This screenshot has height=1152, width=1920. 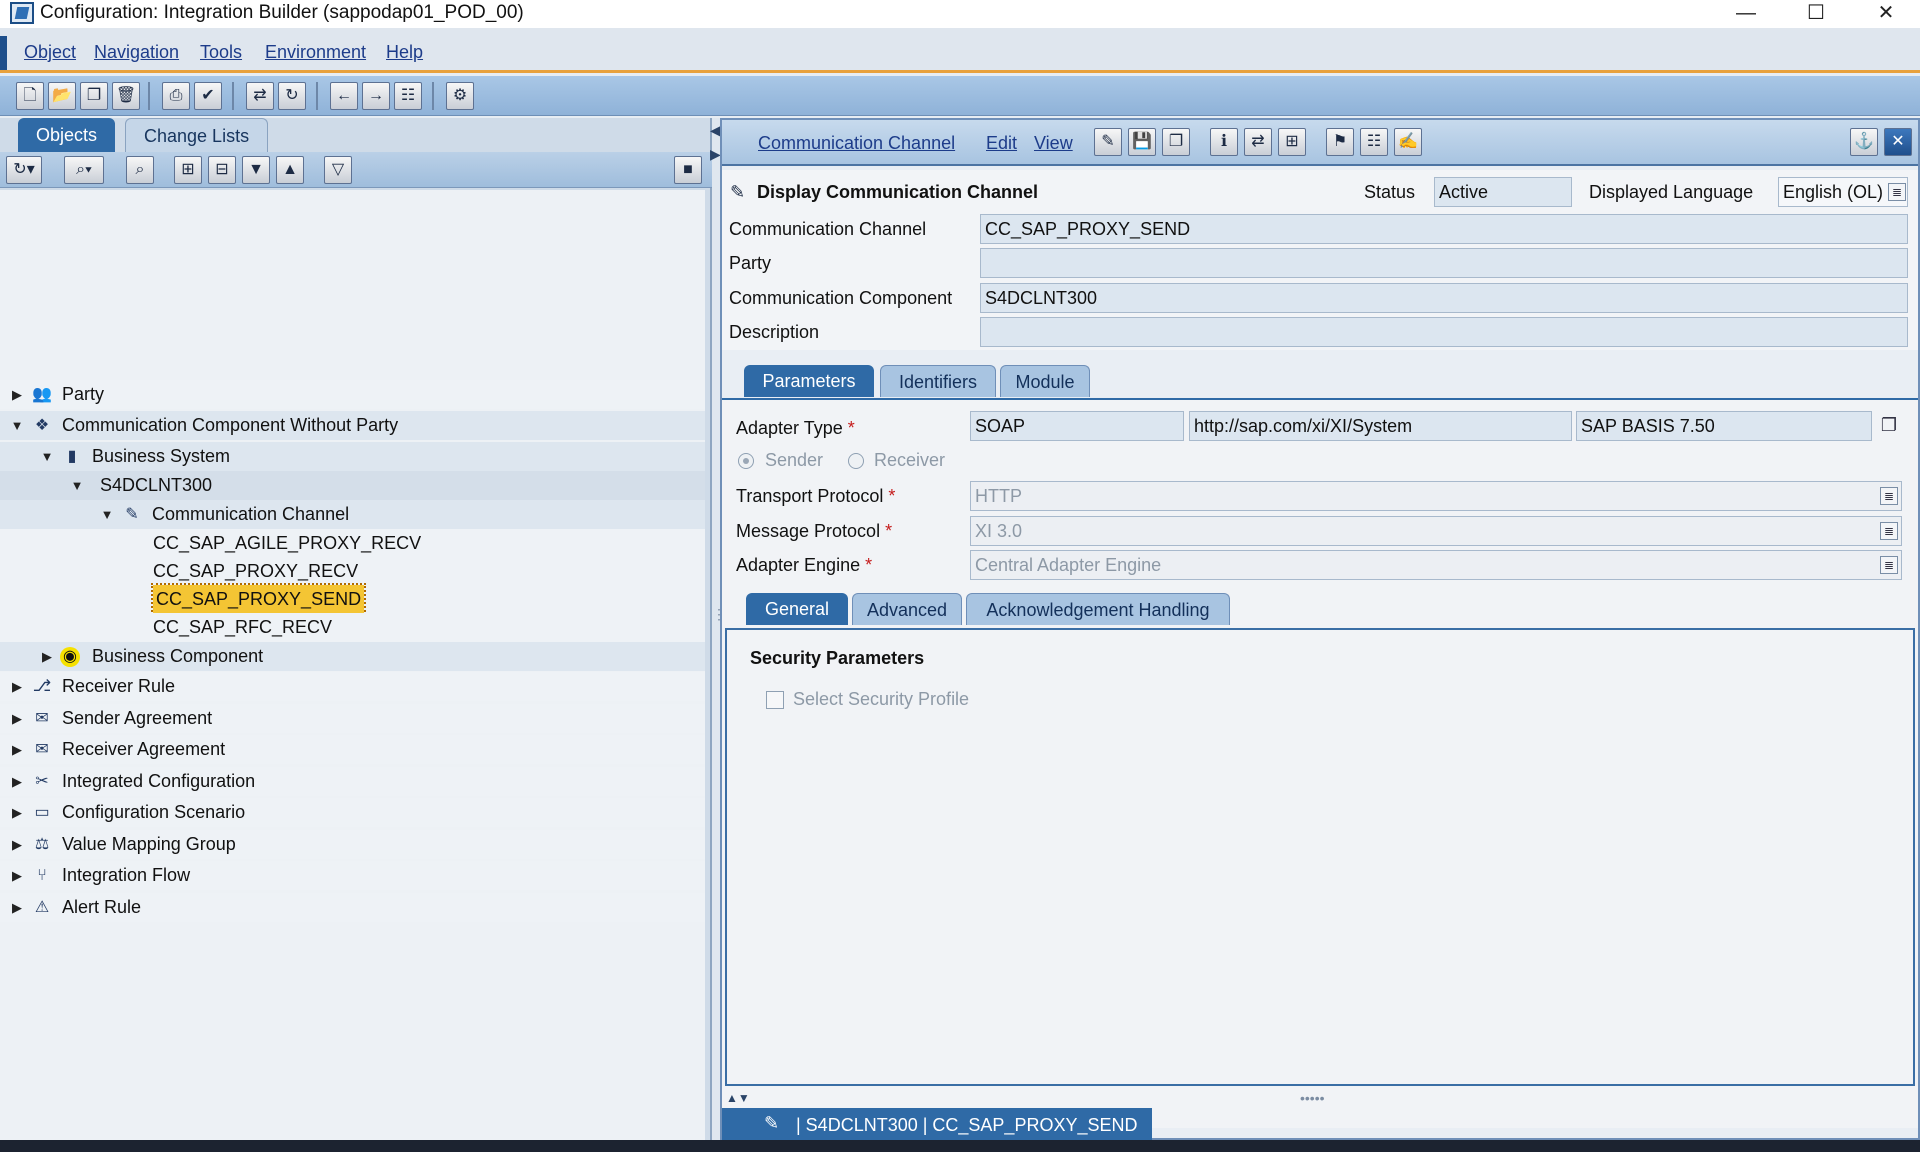 I want to click on copy-object-icon: ❐, so click(x=1176, y=142).